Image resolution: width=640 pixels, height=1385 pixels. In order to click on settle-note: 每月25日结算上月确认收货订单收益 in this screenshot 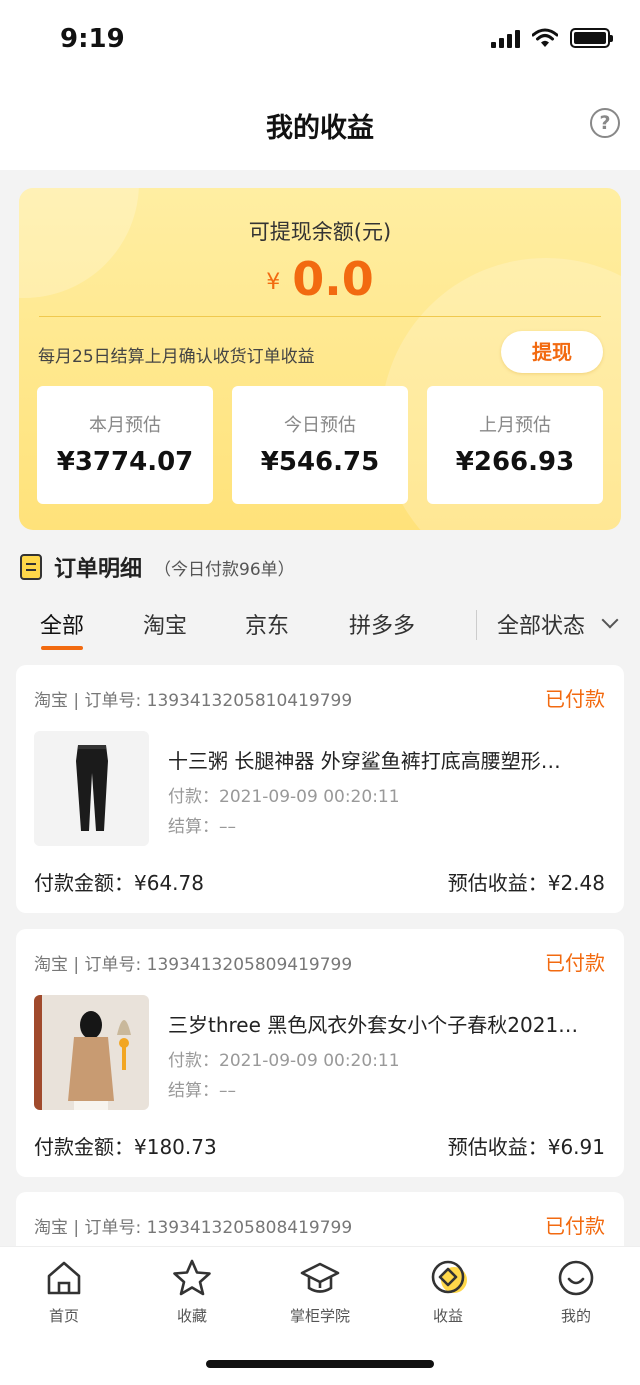, I will do `click(176, 357)`.